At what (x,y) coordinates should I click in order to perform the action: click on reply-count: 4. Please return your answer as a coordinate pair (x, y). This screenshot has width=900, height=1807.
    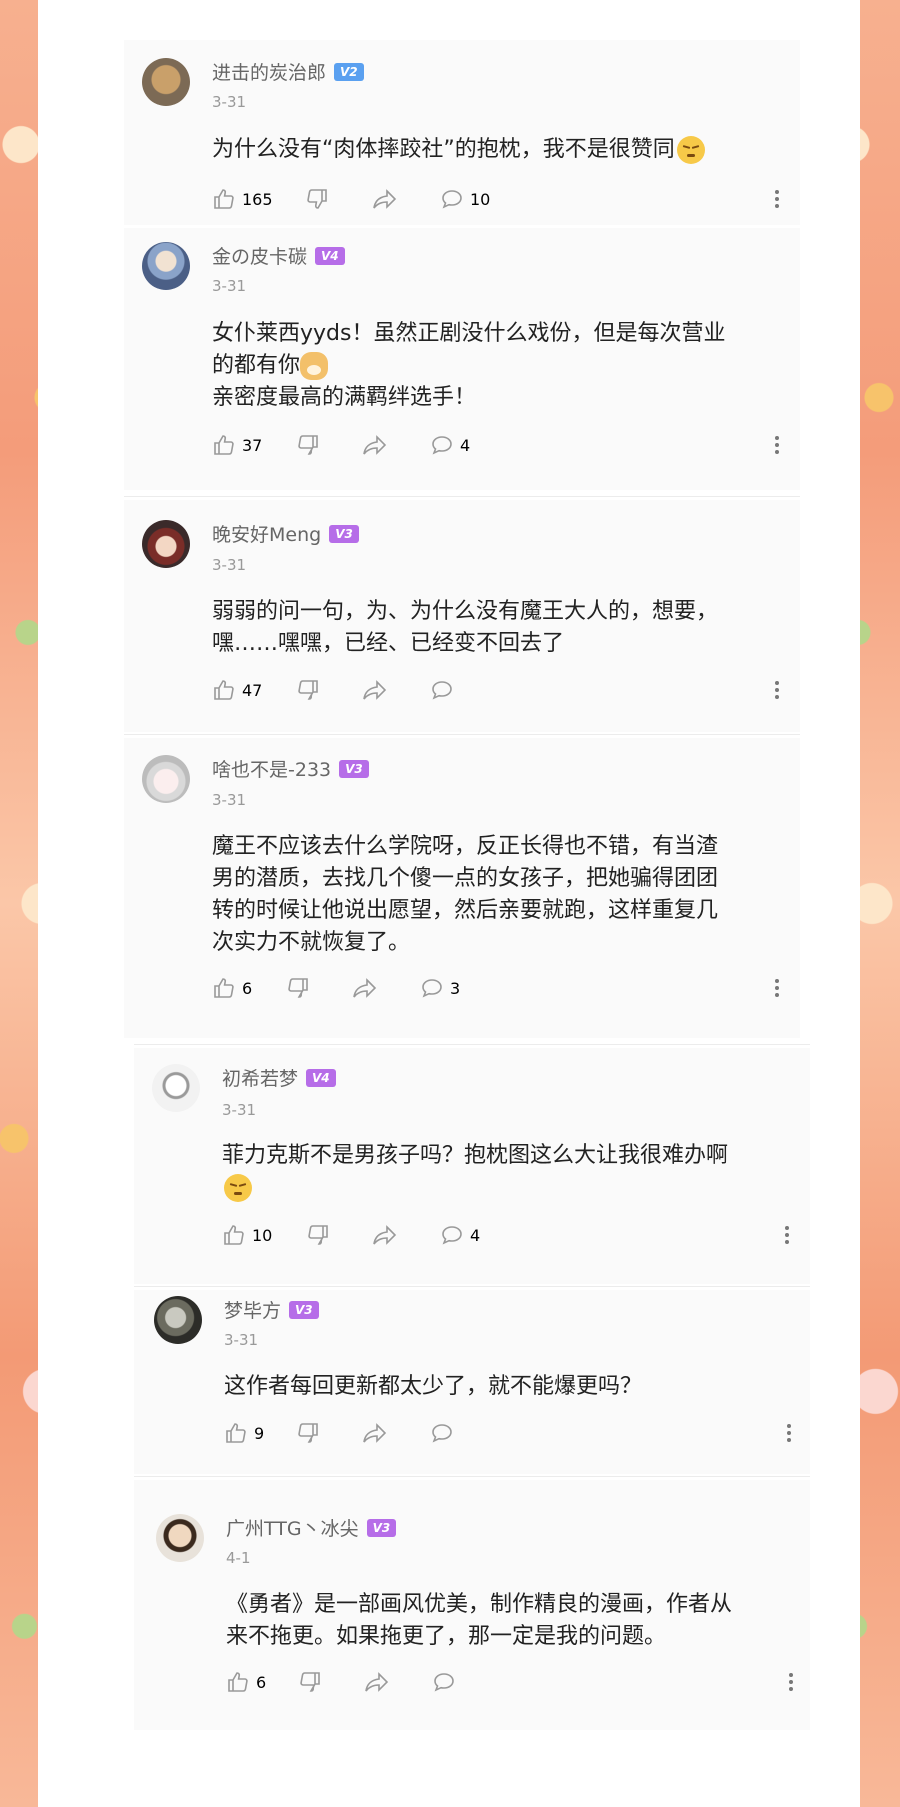
    Looking at the image, I should click on (475, 1235).